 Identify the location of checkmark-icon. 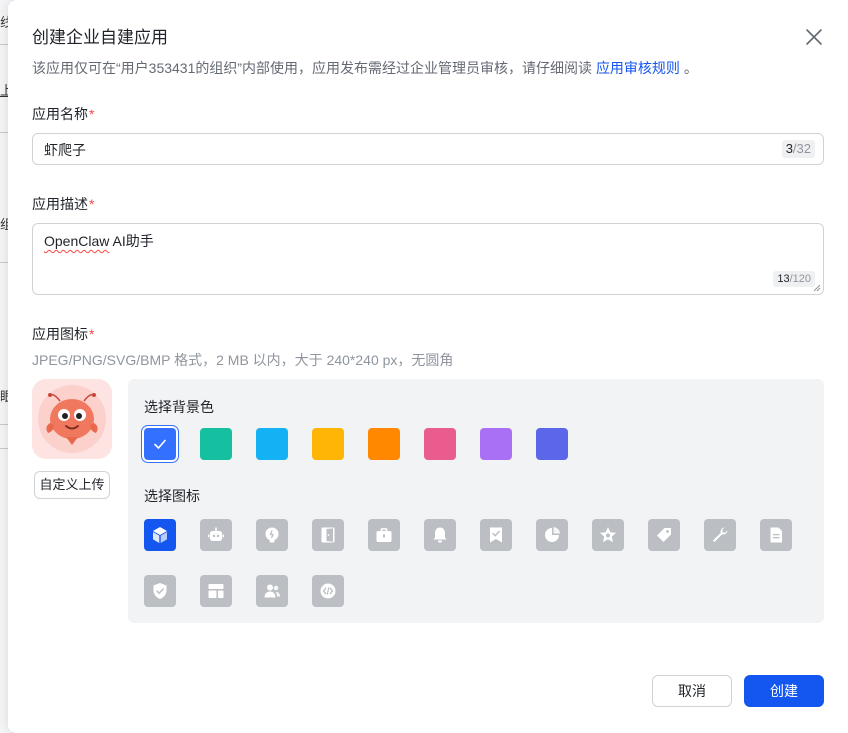
(160, 444).